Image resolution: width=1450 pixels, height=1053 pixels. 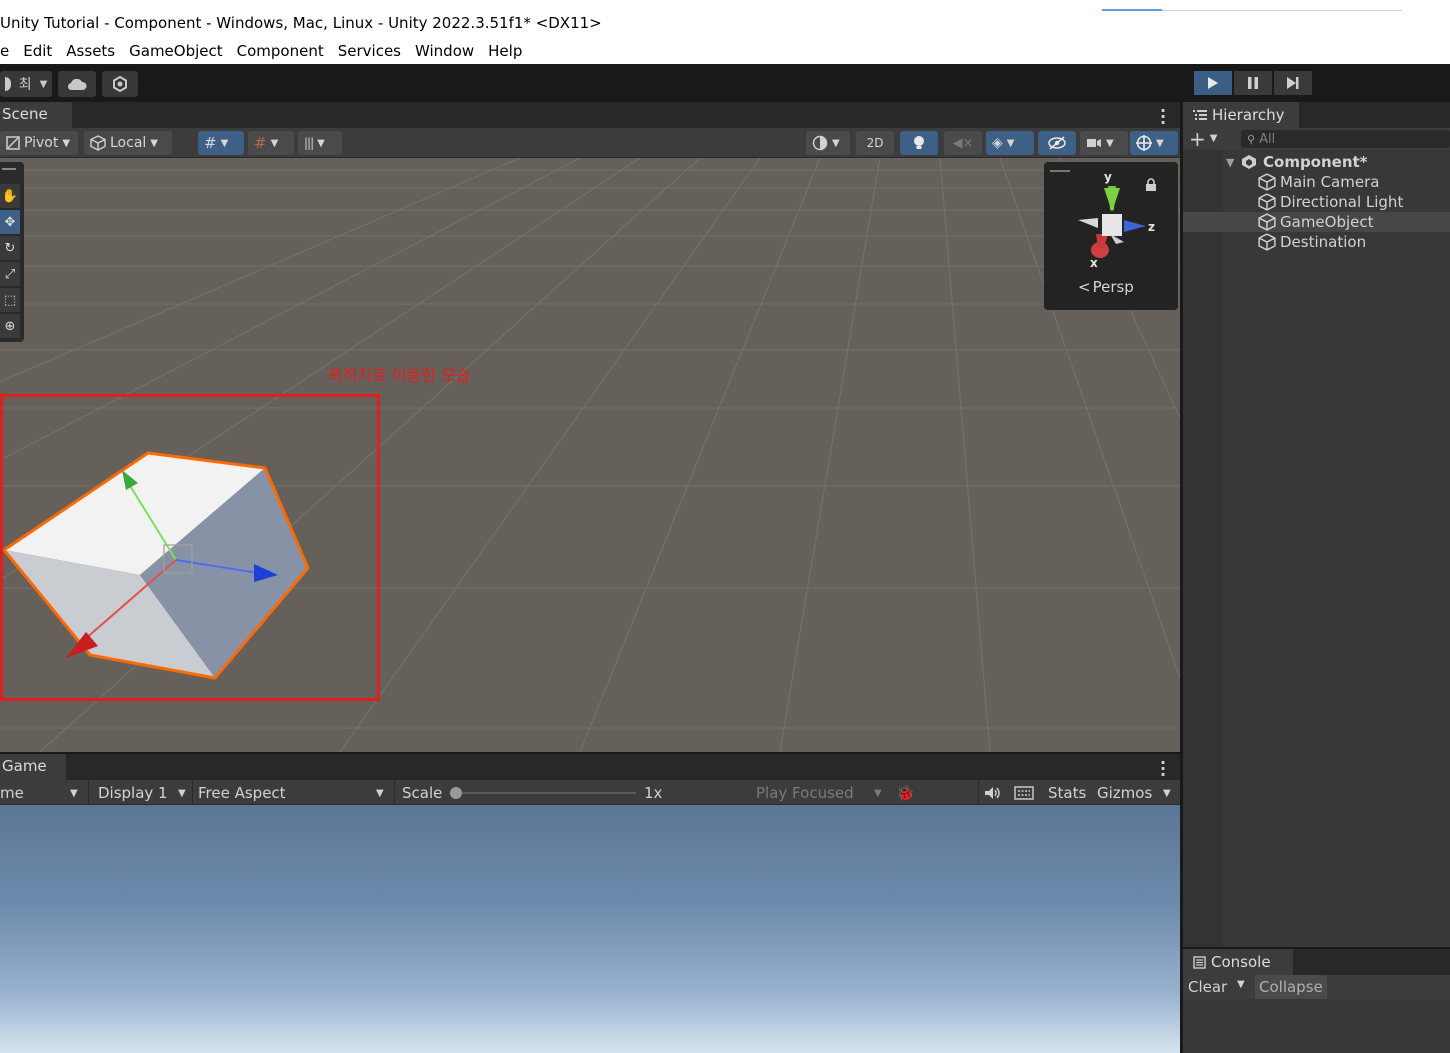 I want to click on effects-dropdown: ◈ ▼, so click(x=1010, y=143).